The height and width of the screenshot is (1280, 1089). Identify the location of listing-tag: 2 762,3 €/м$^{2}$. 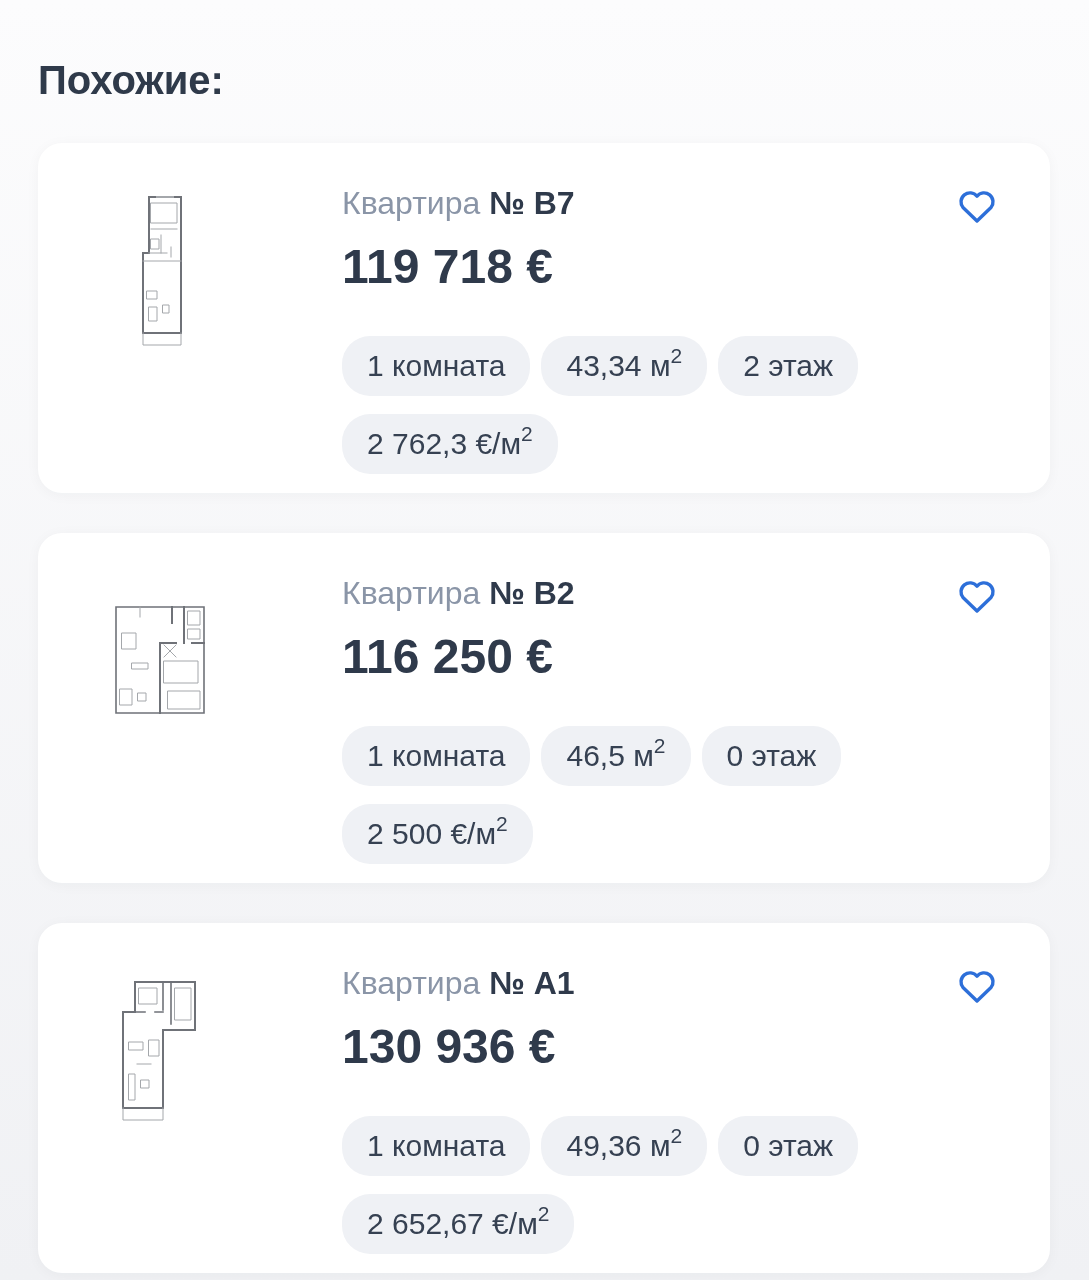
(450, 444).